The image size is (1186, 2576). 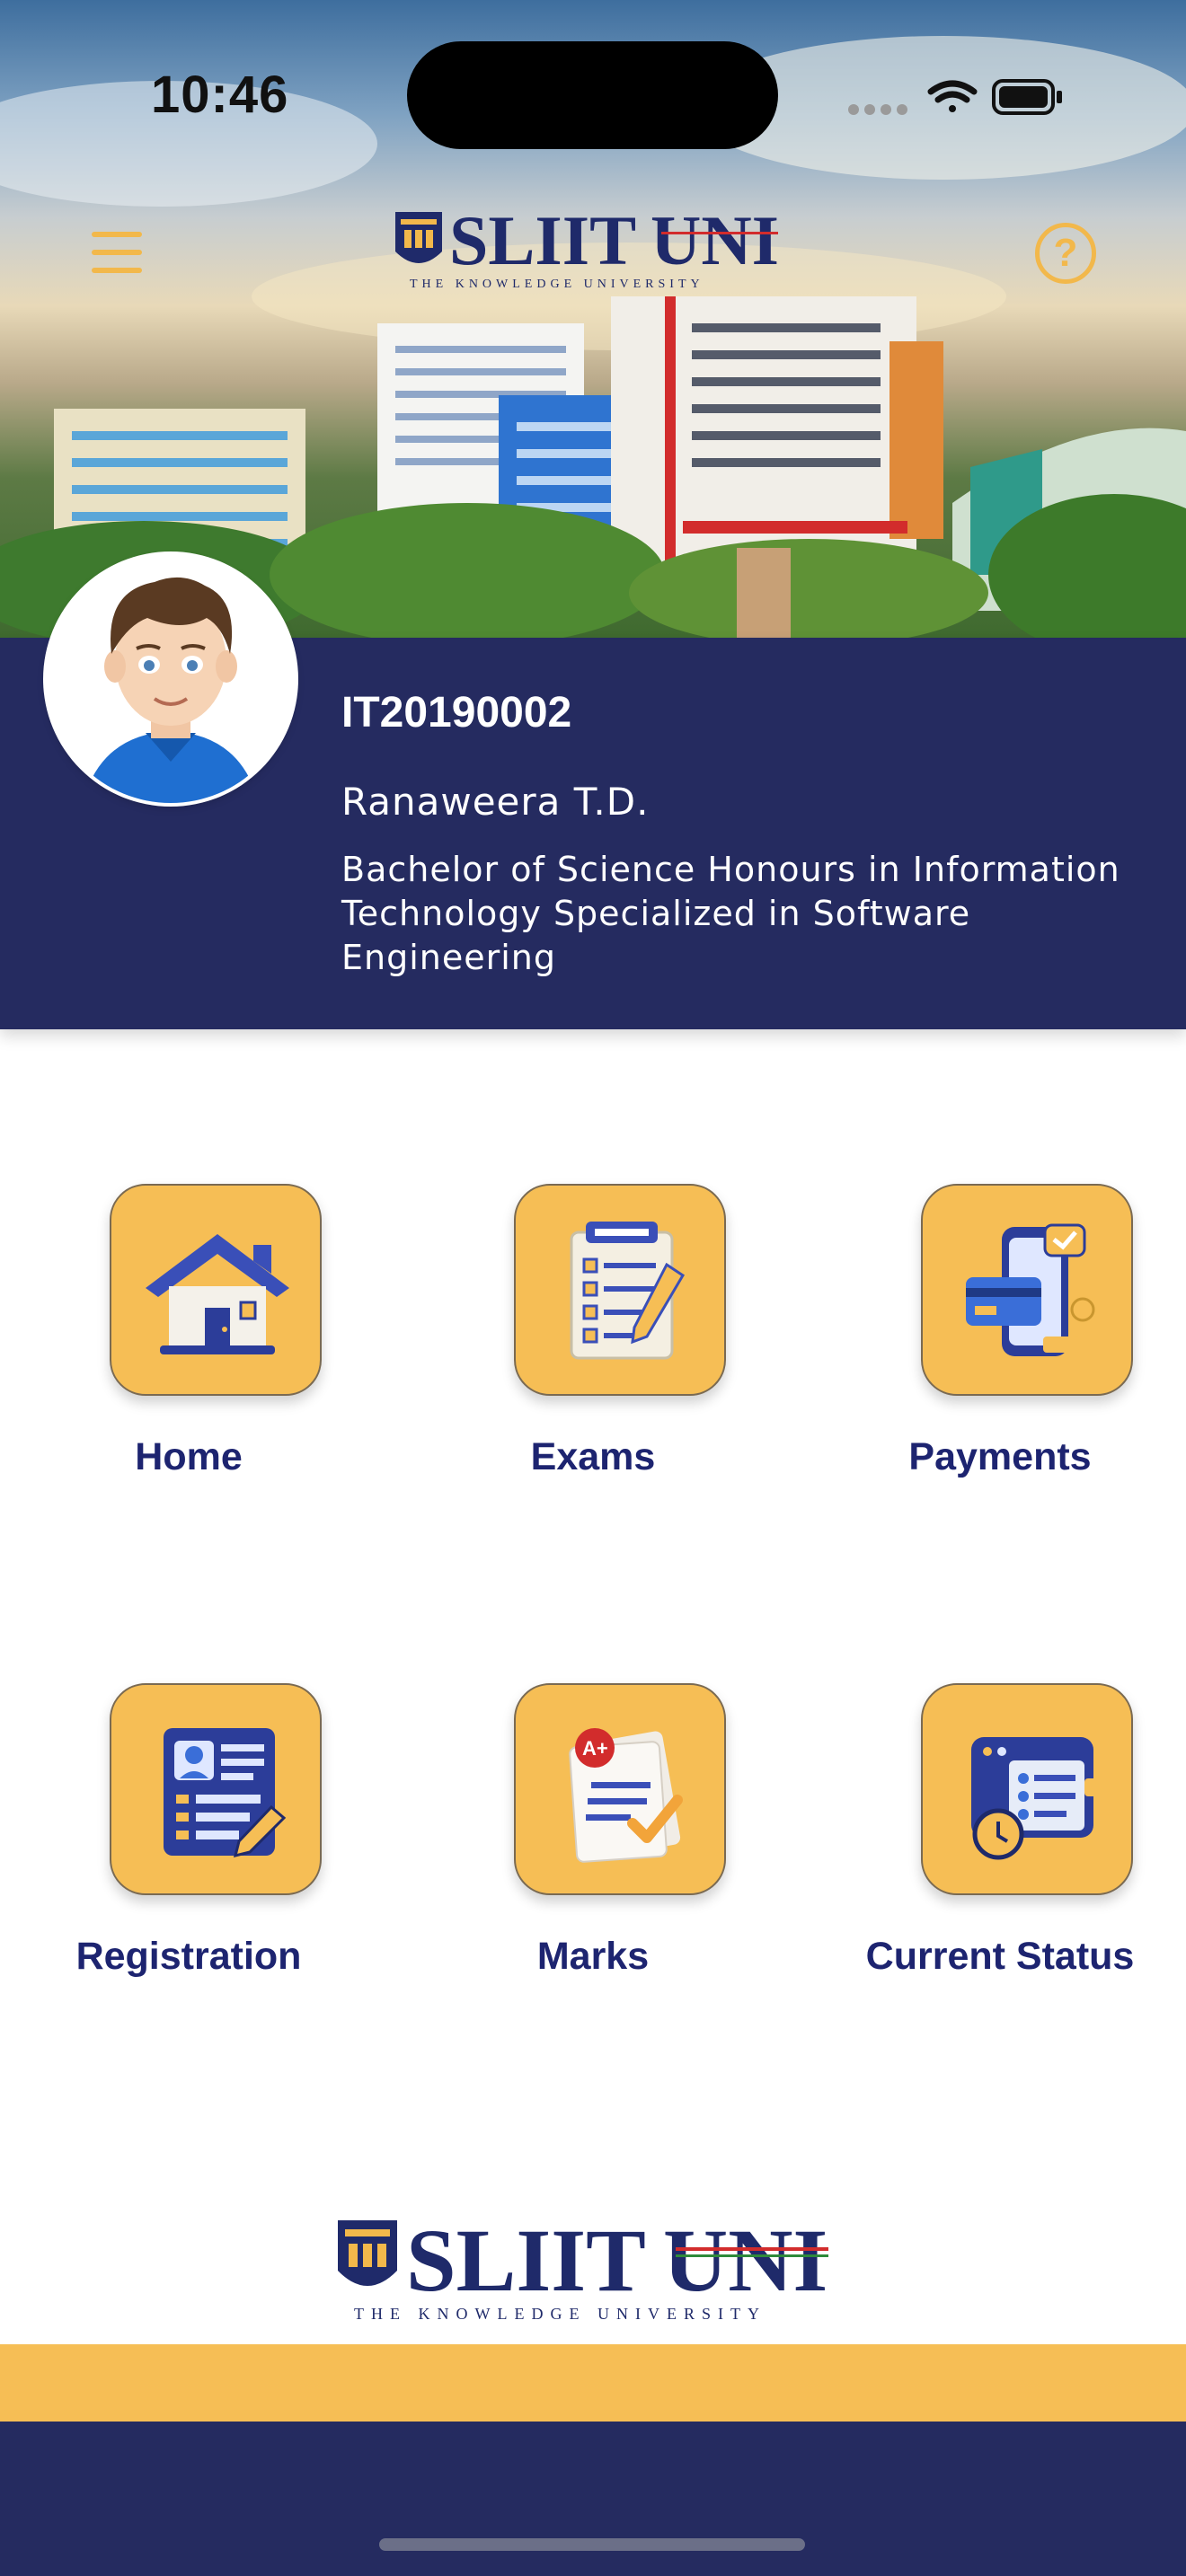 I want to click on footer-logo-main-text: SLIIT, so click(x=526, y=2260).